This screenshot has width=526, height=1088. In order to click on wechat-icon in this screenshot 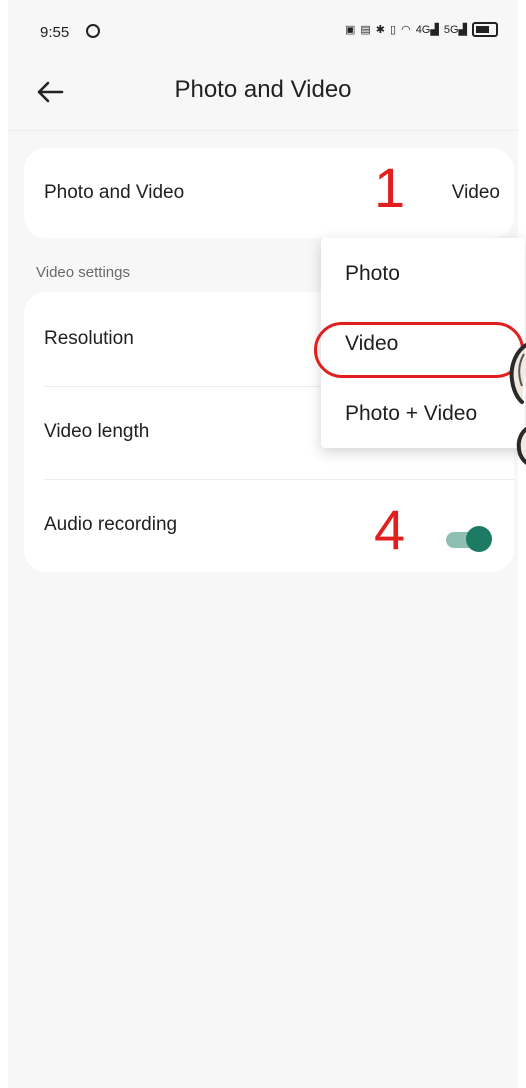, I will do `click(93, 31)`.